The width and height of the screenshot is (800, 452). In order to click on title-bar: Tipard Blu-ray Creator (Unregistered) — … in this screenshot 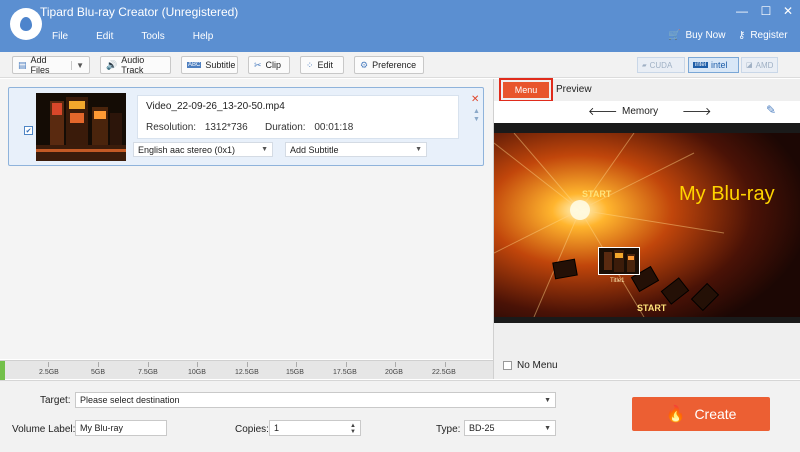, I will do `click(400, 26)`.